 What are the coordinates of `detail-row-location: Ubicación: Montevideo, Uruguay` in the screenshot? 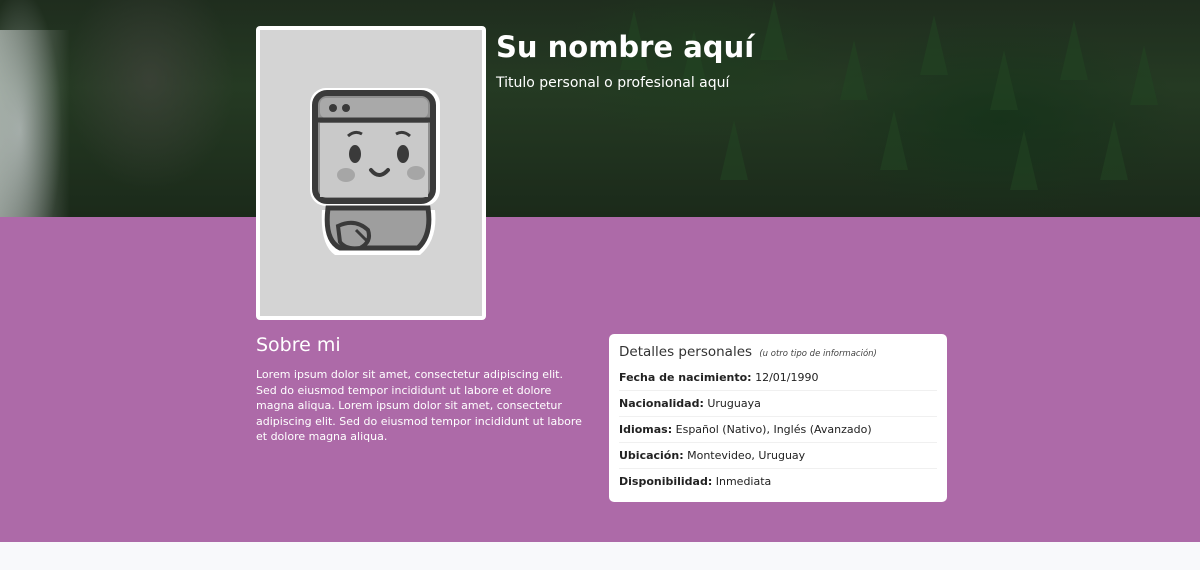 It's located at (778, 456).